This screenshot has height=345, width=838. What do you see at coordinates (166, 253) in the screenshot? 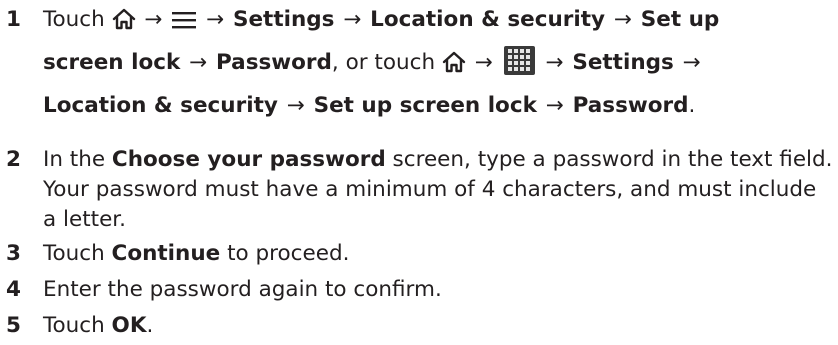
I see `continue-label: Continue` at bounding box center [166, 253].